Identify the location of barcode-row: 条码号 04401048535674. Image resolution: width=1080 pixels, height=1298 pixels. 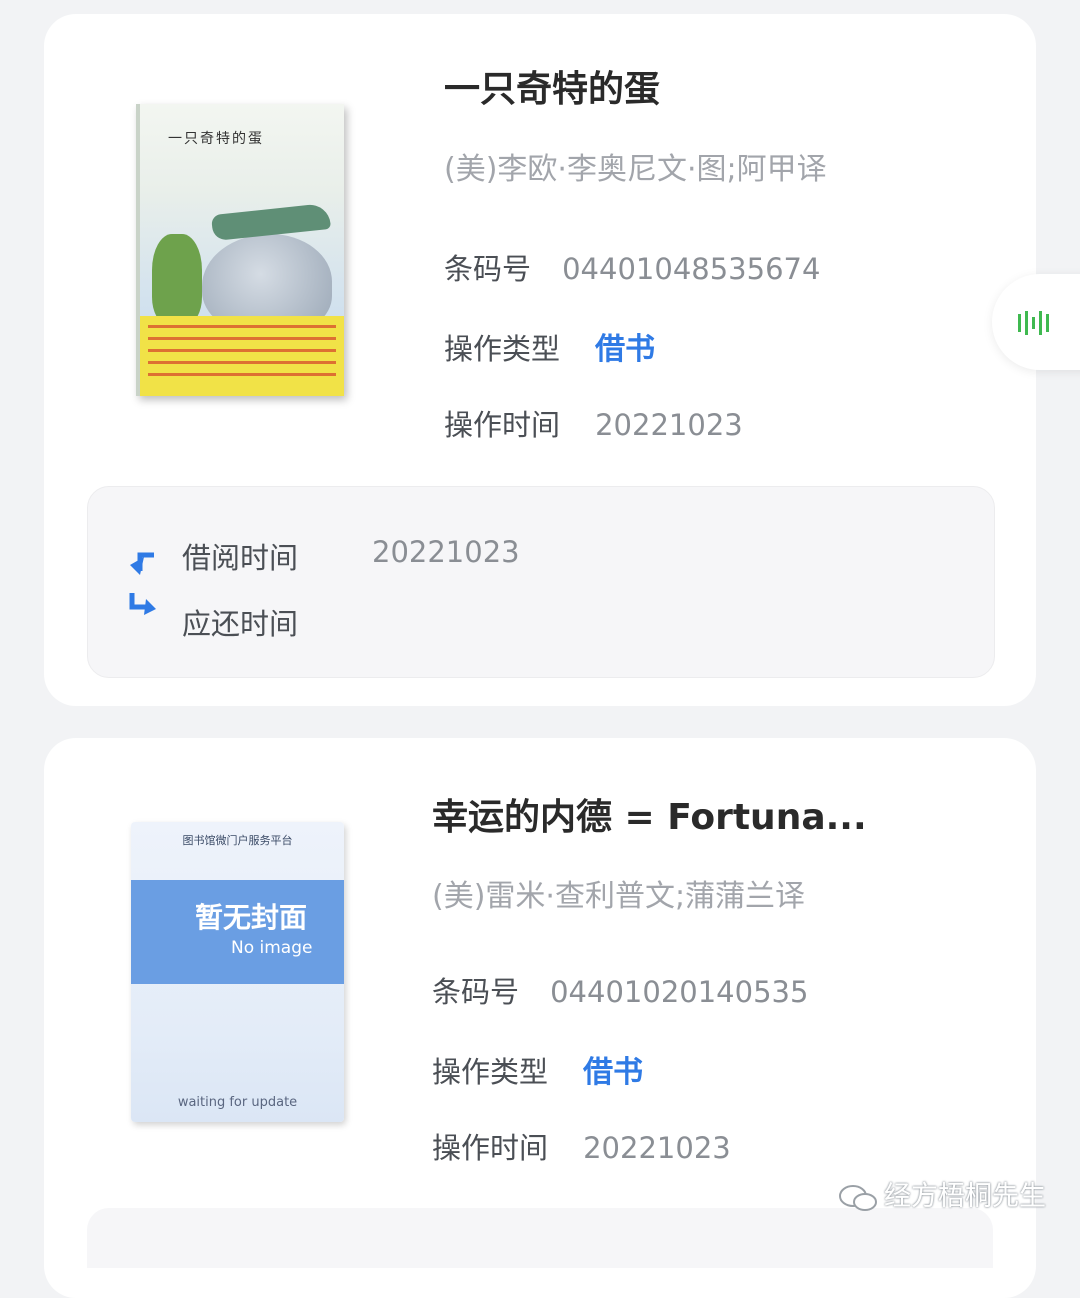
(632, 266).